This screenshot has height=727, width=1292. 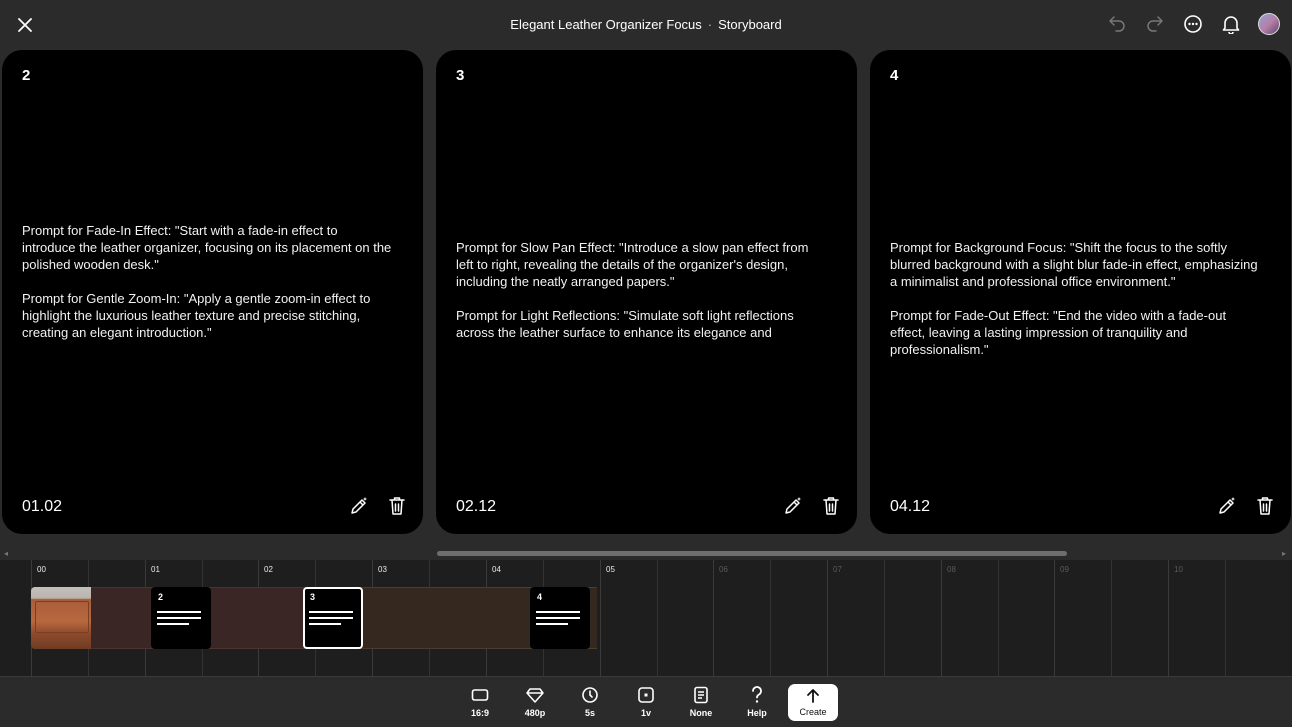 What do you see at coordinates (646, 695) in the screenshot?
I see `variations-icon` at bounding box center [646, 695].